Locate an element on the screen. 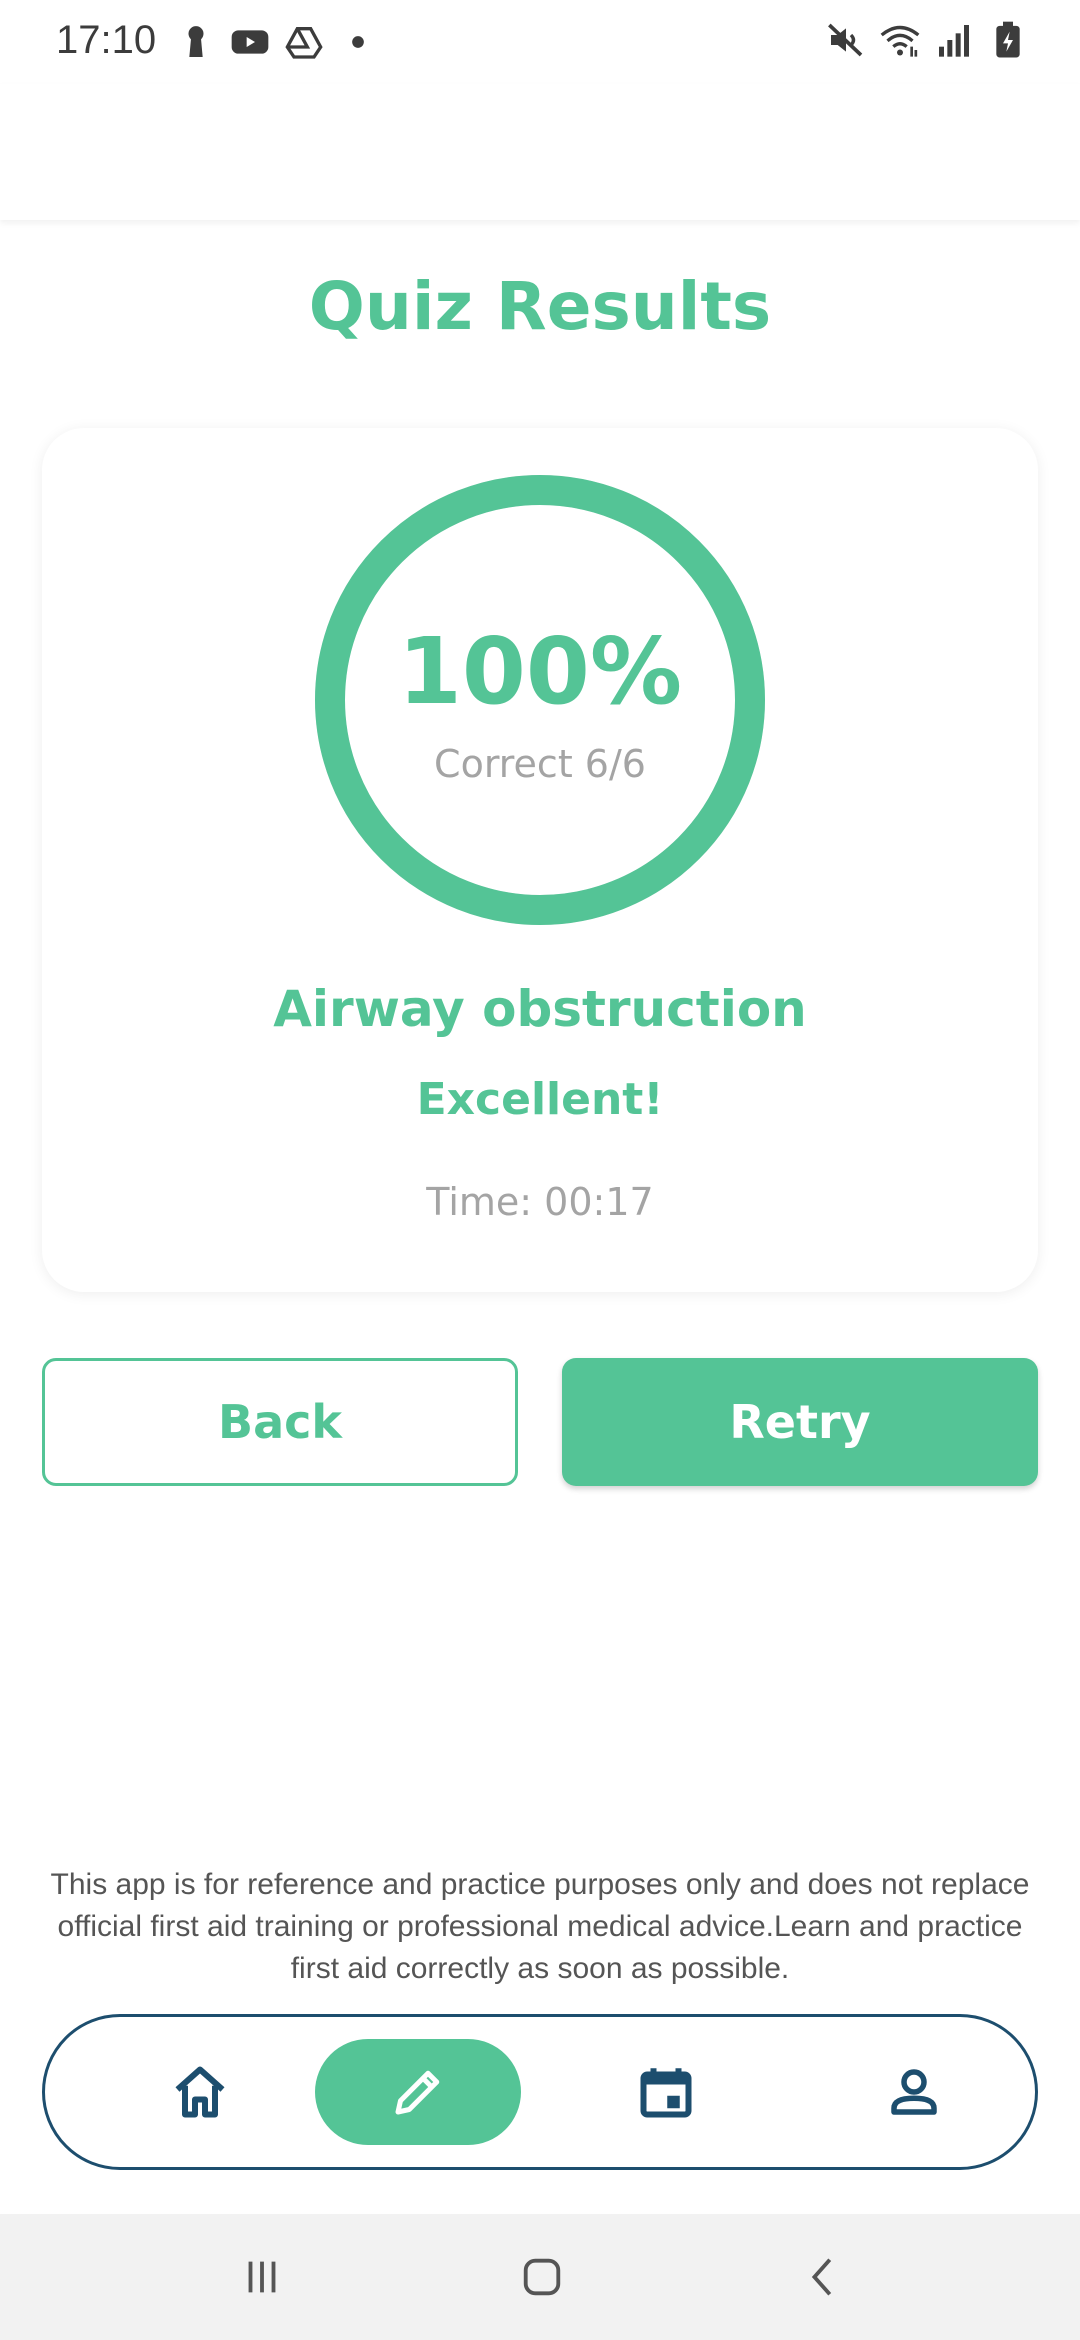  bottom-nav is located at coordinates (540, 2092).